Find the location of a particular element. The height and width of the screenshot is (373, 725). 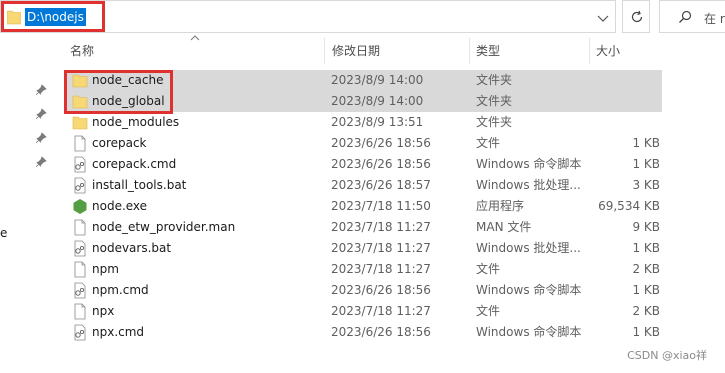

sort-ascending-icon is located at coordinates (195, 38).